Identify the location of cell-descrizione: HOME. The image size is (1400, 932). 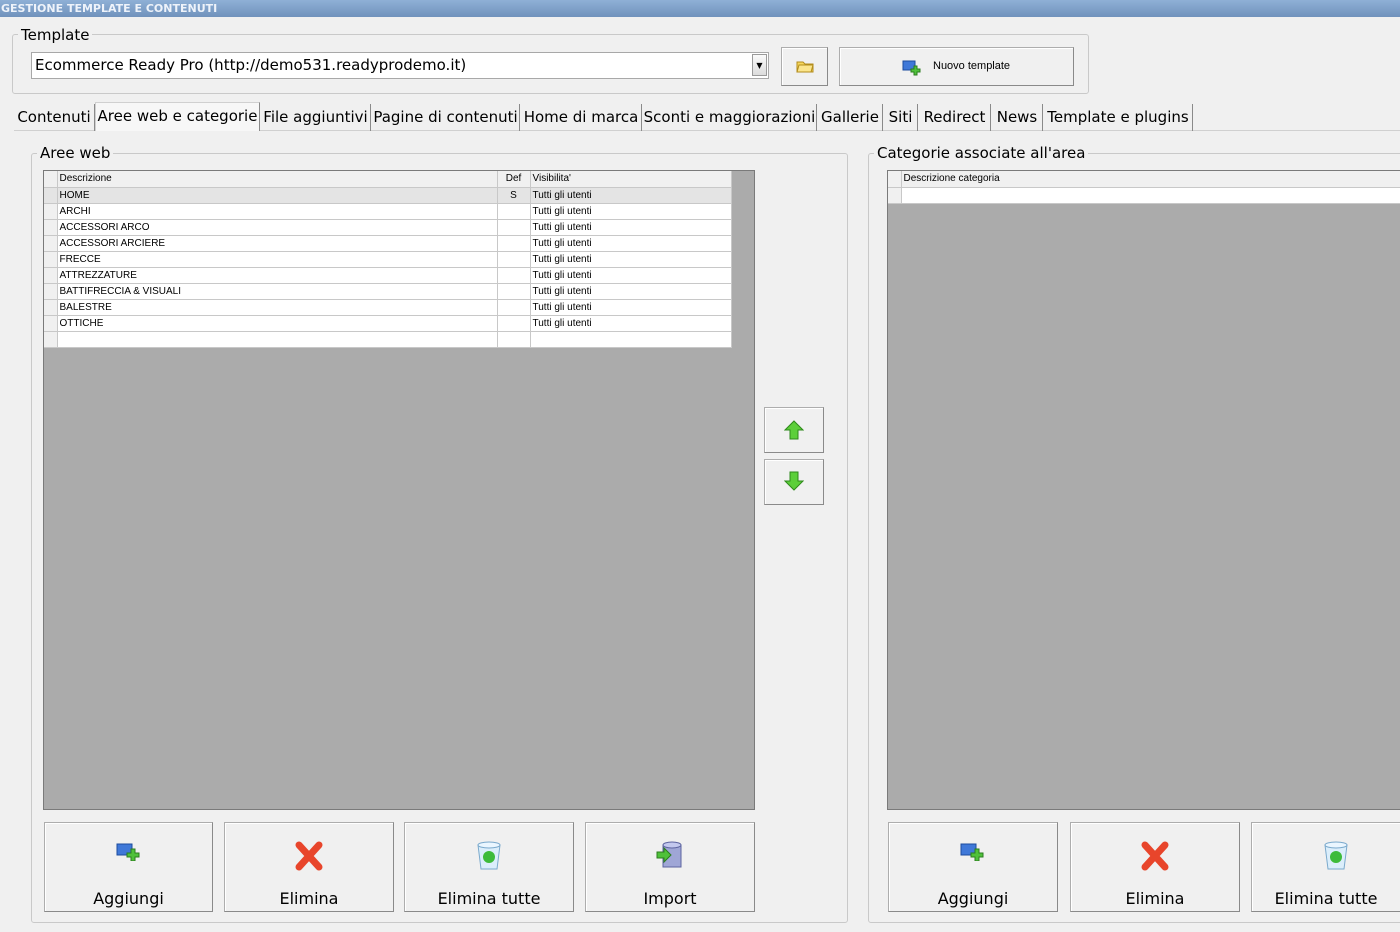
(277, 195).